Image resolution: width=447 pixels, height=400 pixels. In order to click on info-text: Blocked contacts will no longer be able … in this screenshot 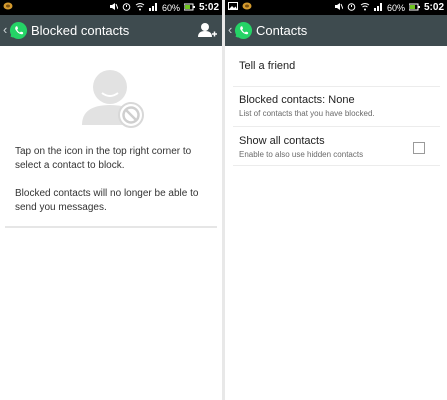, I will do `click(107, 200)`.